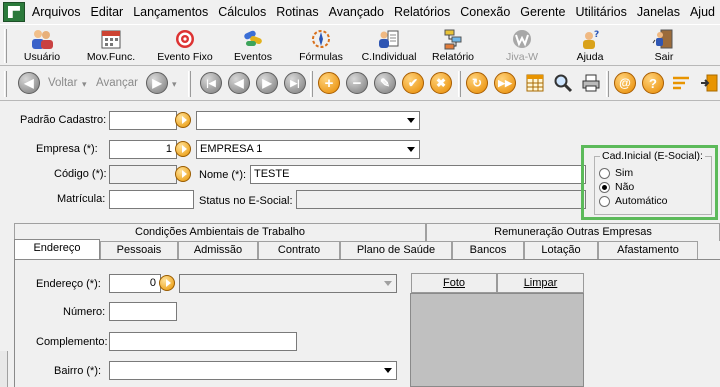  I want to click on empresa-code-field: 1, so click(143, 149).